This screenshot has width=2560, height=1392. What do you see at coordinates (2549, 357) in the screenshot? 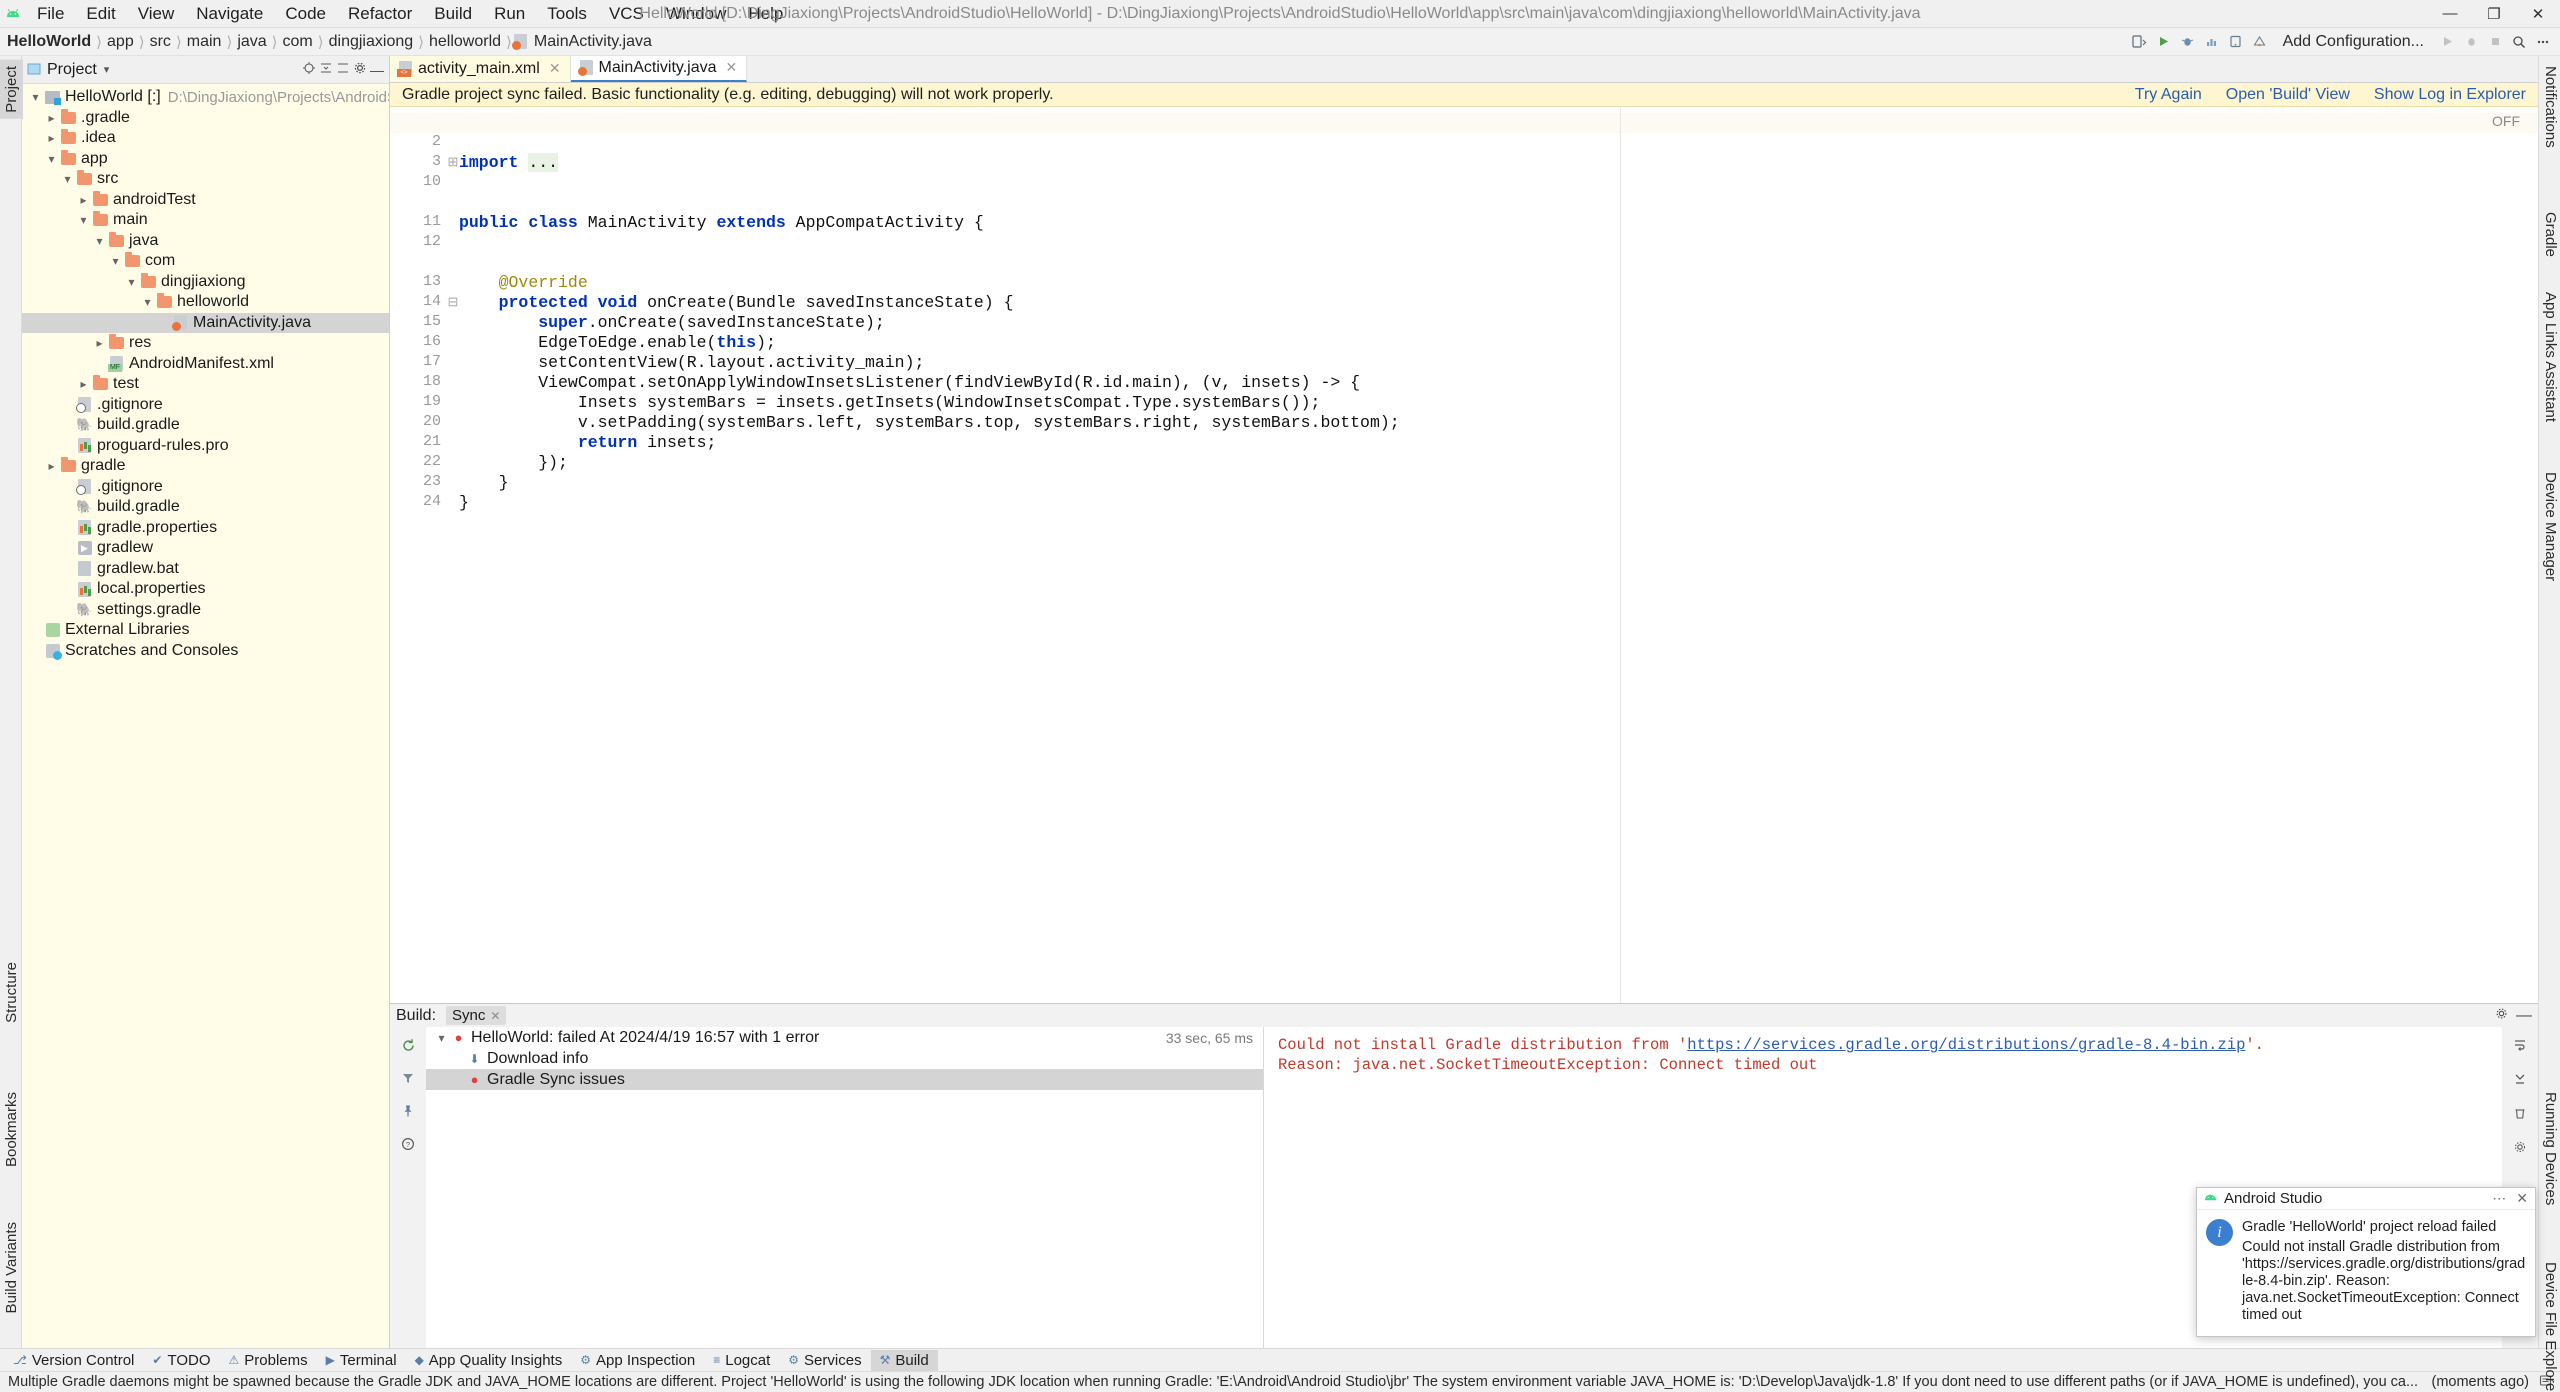
I see `sidebar-item-app-links-assistant: App Links Assistant` at bounding box center [2549, 357].